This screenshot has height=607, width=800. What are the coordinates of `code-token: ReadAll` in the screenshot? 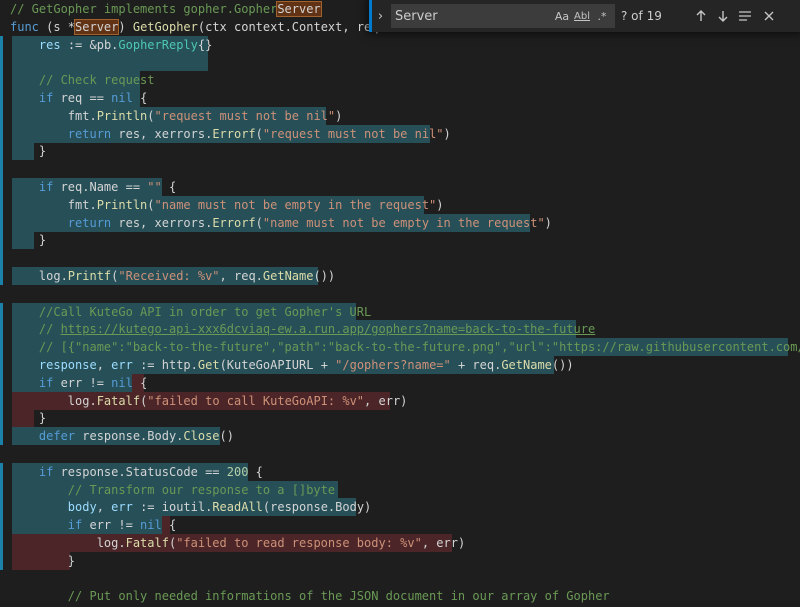 It's located at (237, 507).